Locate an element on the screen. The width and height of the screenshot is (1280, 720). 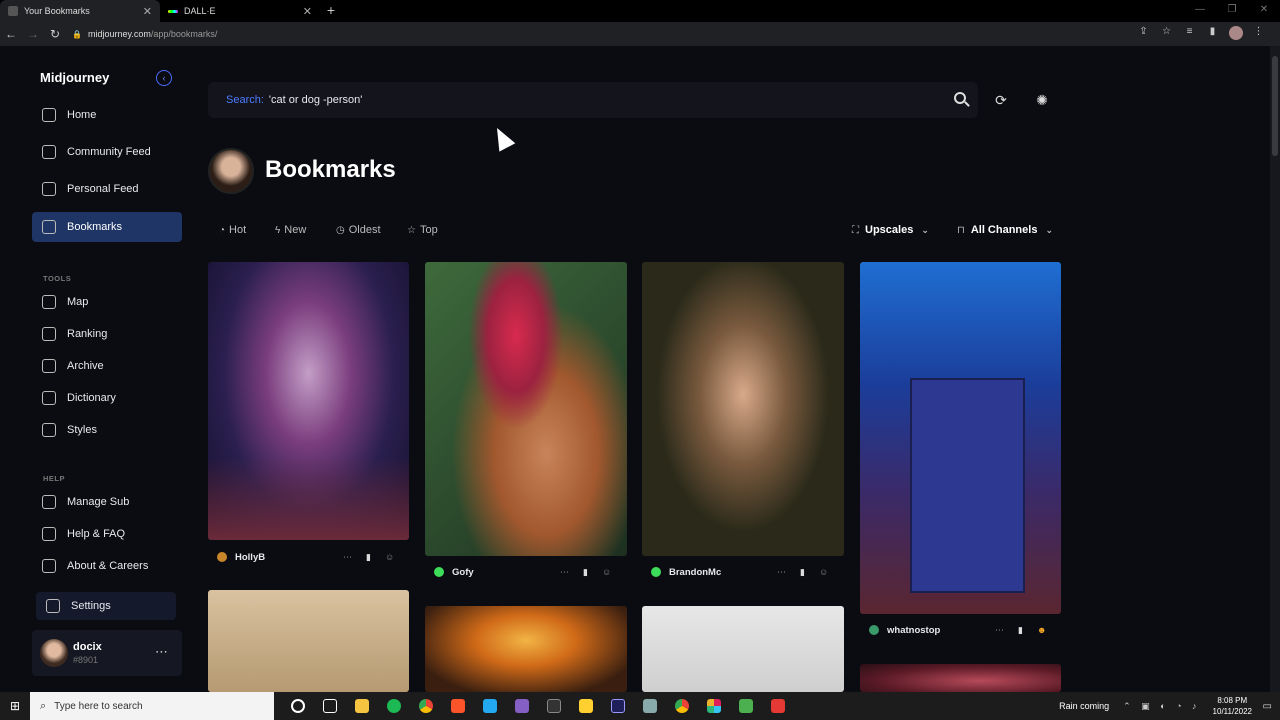
task-view-icon is located at coordinates (330, 706).